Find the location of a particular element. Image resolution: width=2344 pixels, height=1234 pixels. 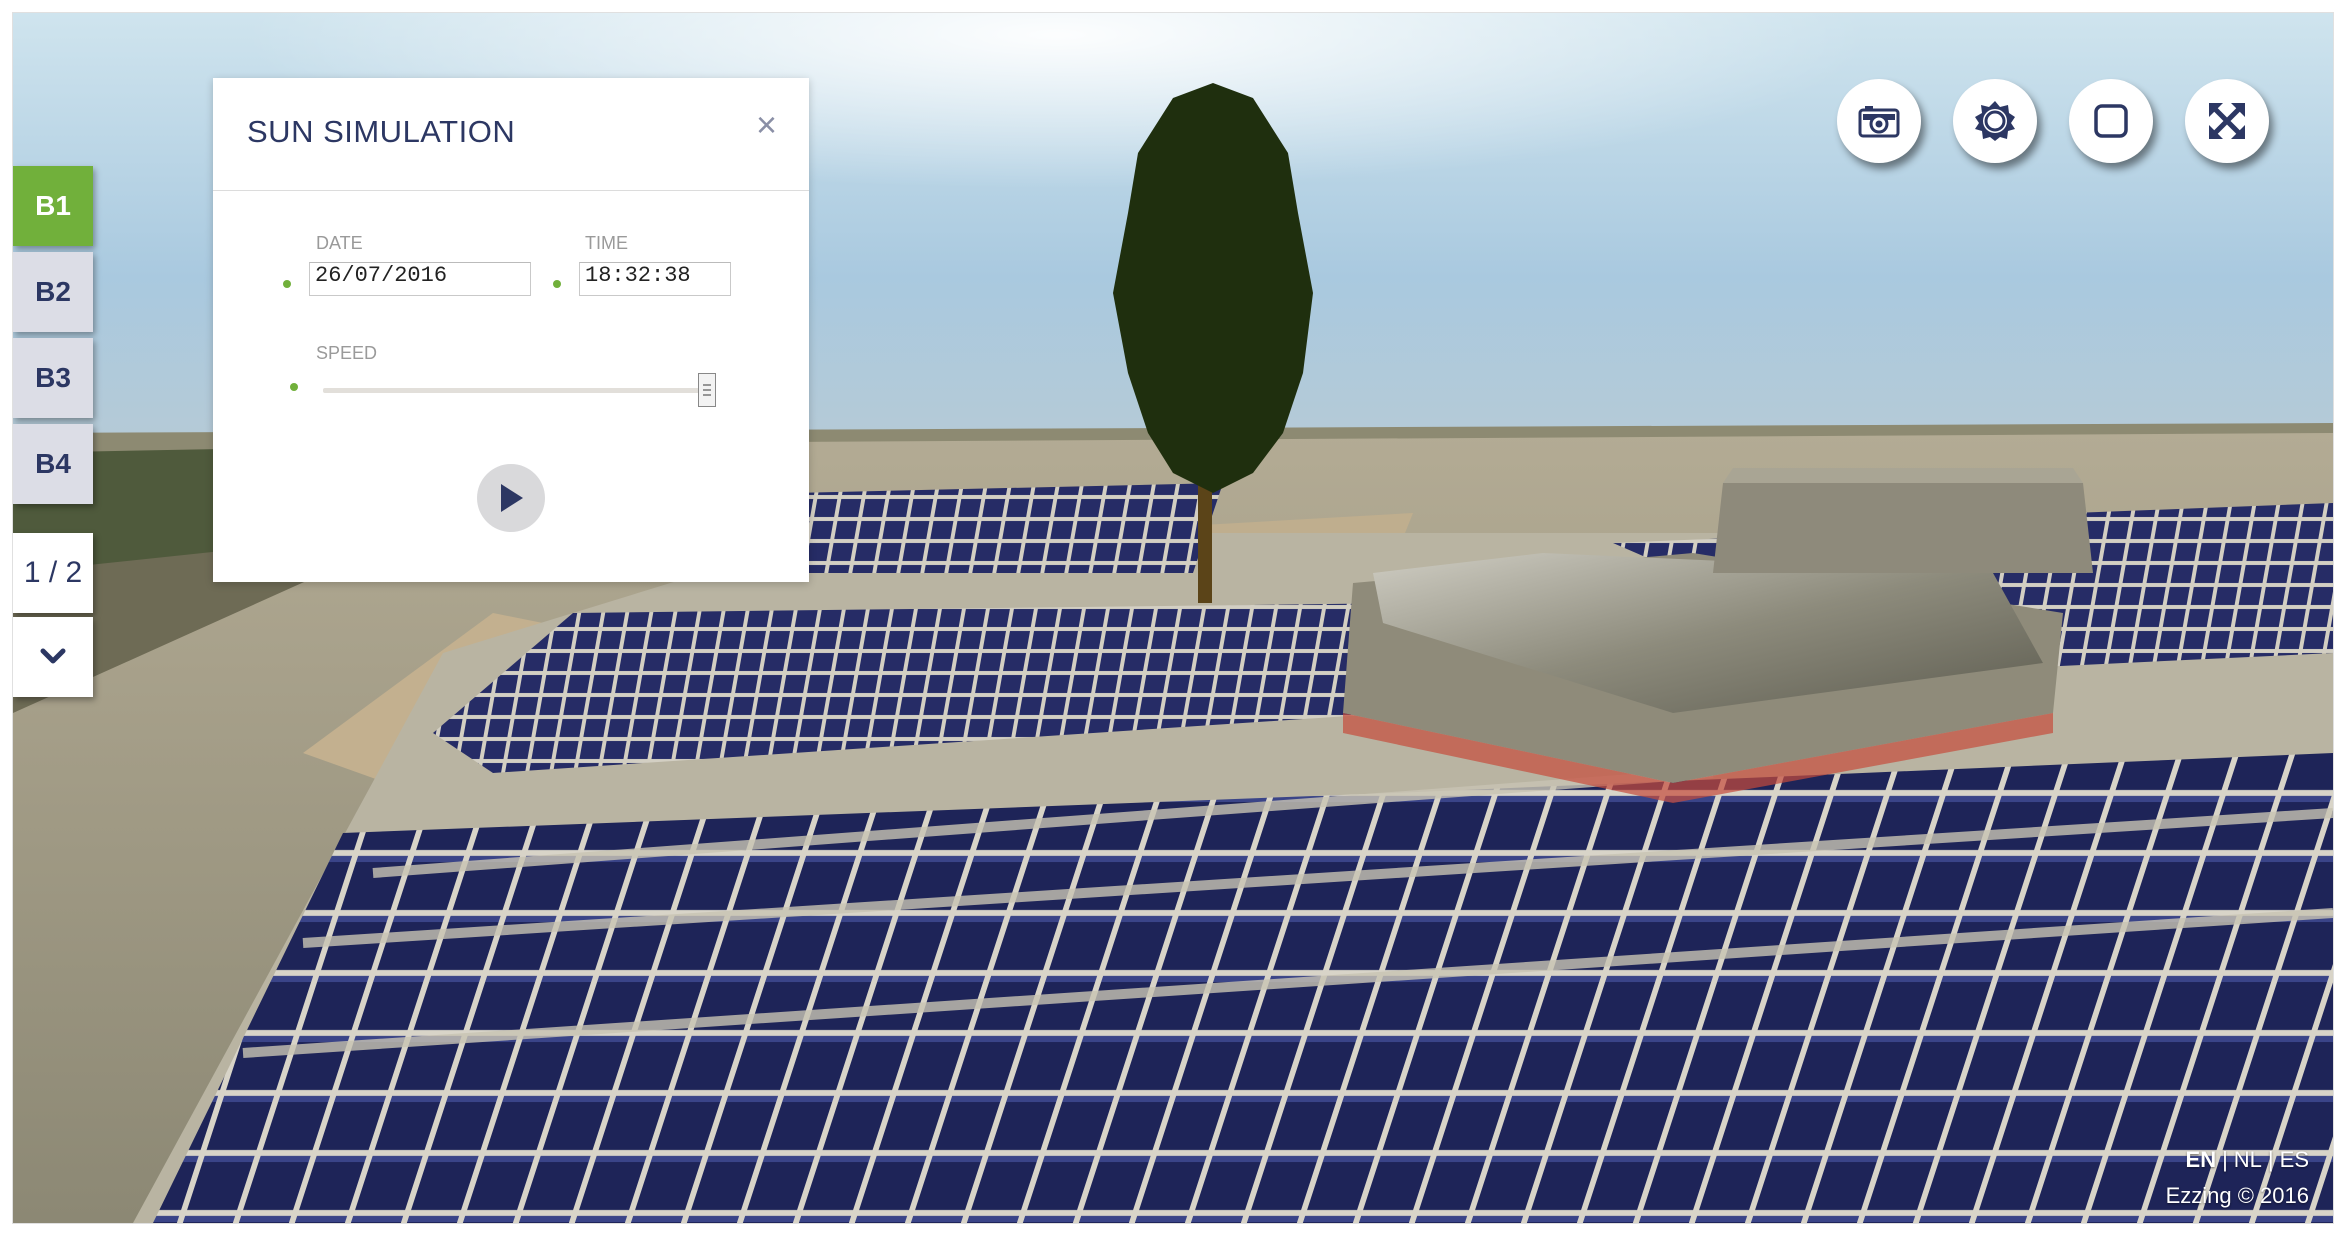

speed-status-dot is located at coordinates (294, 387).